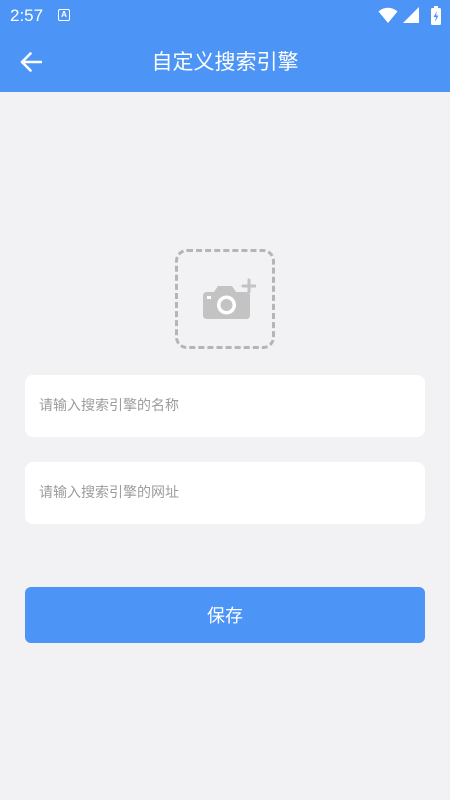 The image size is (450, 800). What do you see at coordinates (64, 15) in the screenshot?
I see `notification-icon: A` at bounding box center [64, 15].